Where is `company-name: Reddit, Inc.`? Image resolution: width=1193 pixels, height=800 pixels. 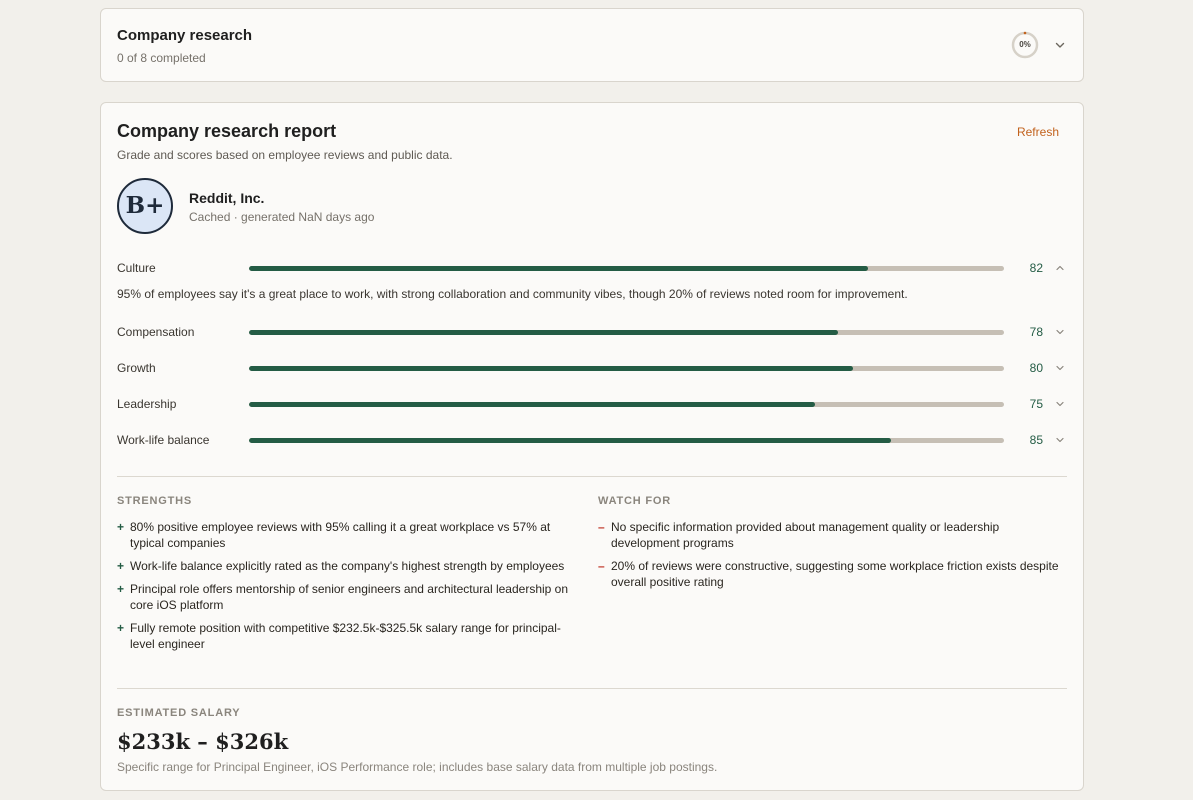 company-name: Reddit, Inc. is located at coordinates (227, 198).